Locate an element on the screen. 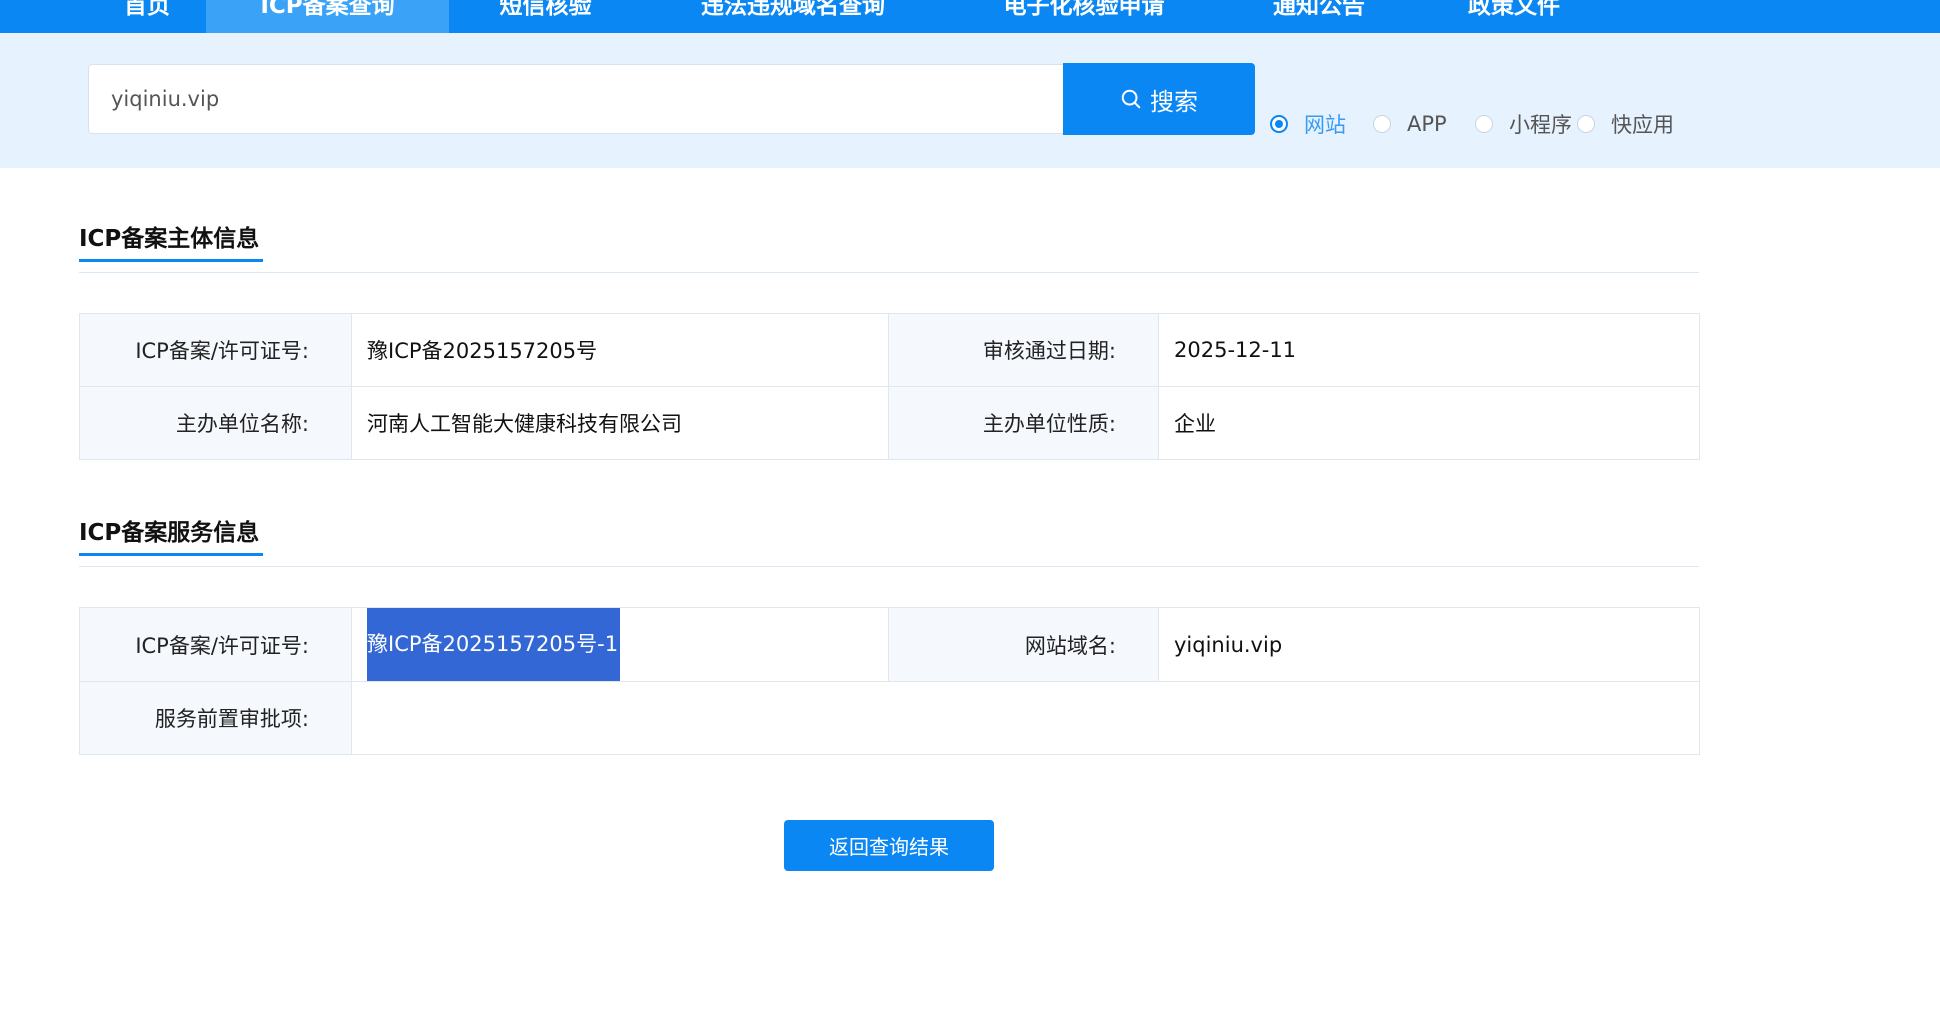 This screenshot has width=1940, height=1011. nav-item-home: 首页 is located at coordinates (147, 16).